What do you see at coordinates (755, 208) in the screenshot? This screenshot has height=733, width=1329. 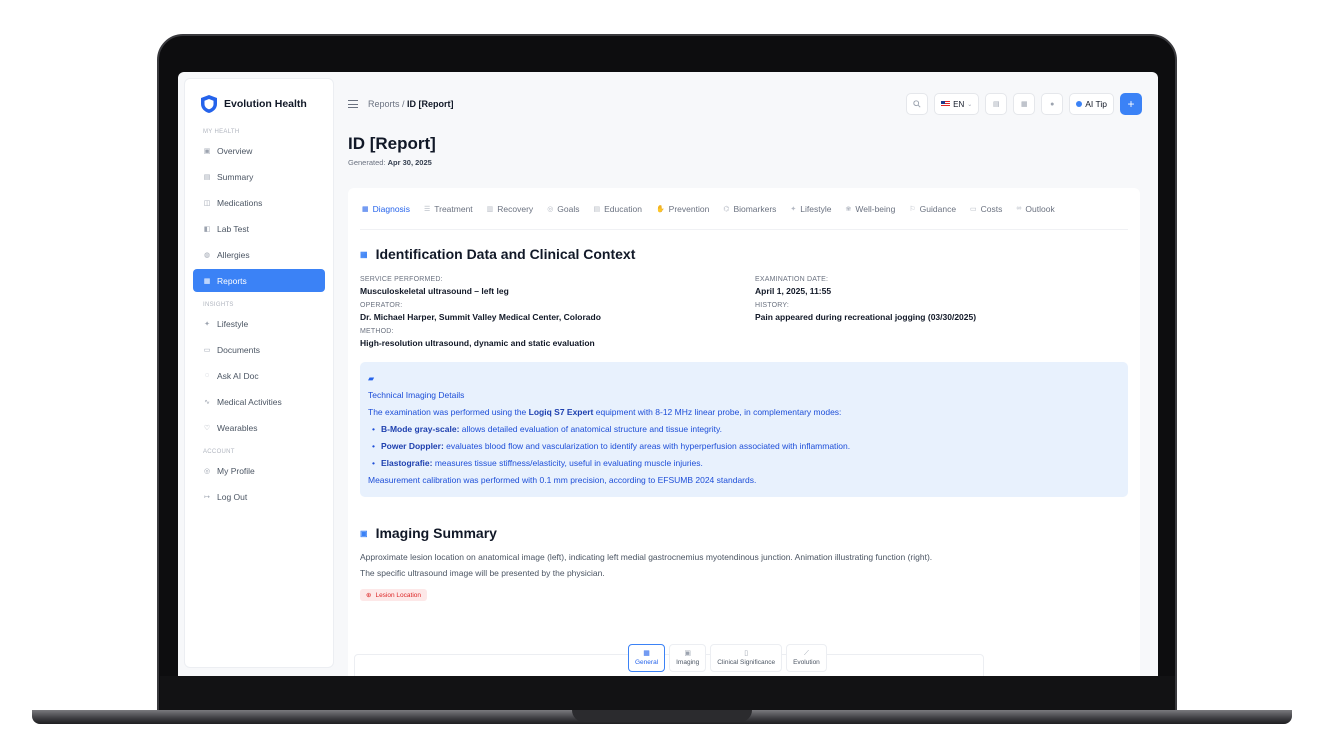 I see `tab-label: Biomarkers` at bounding box center [755, 208].